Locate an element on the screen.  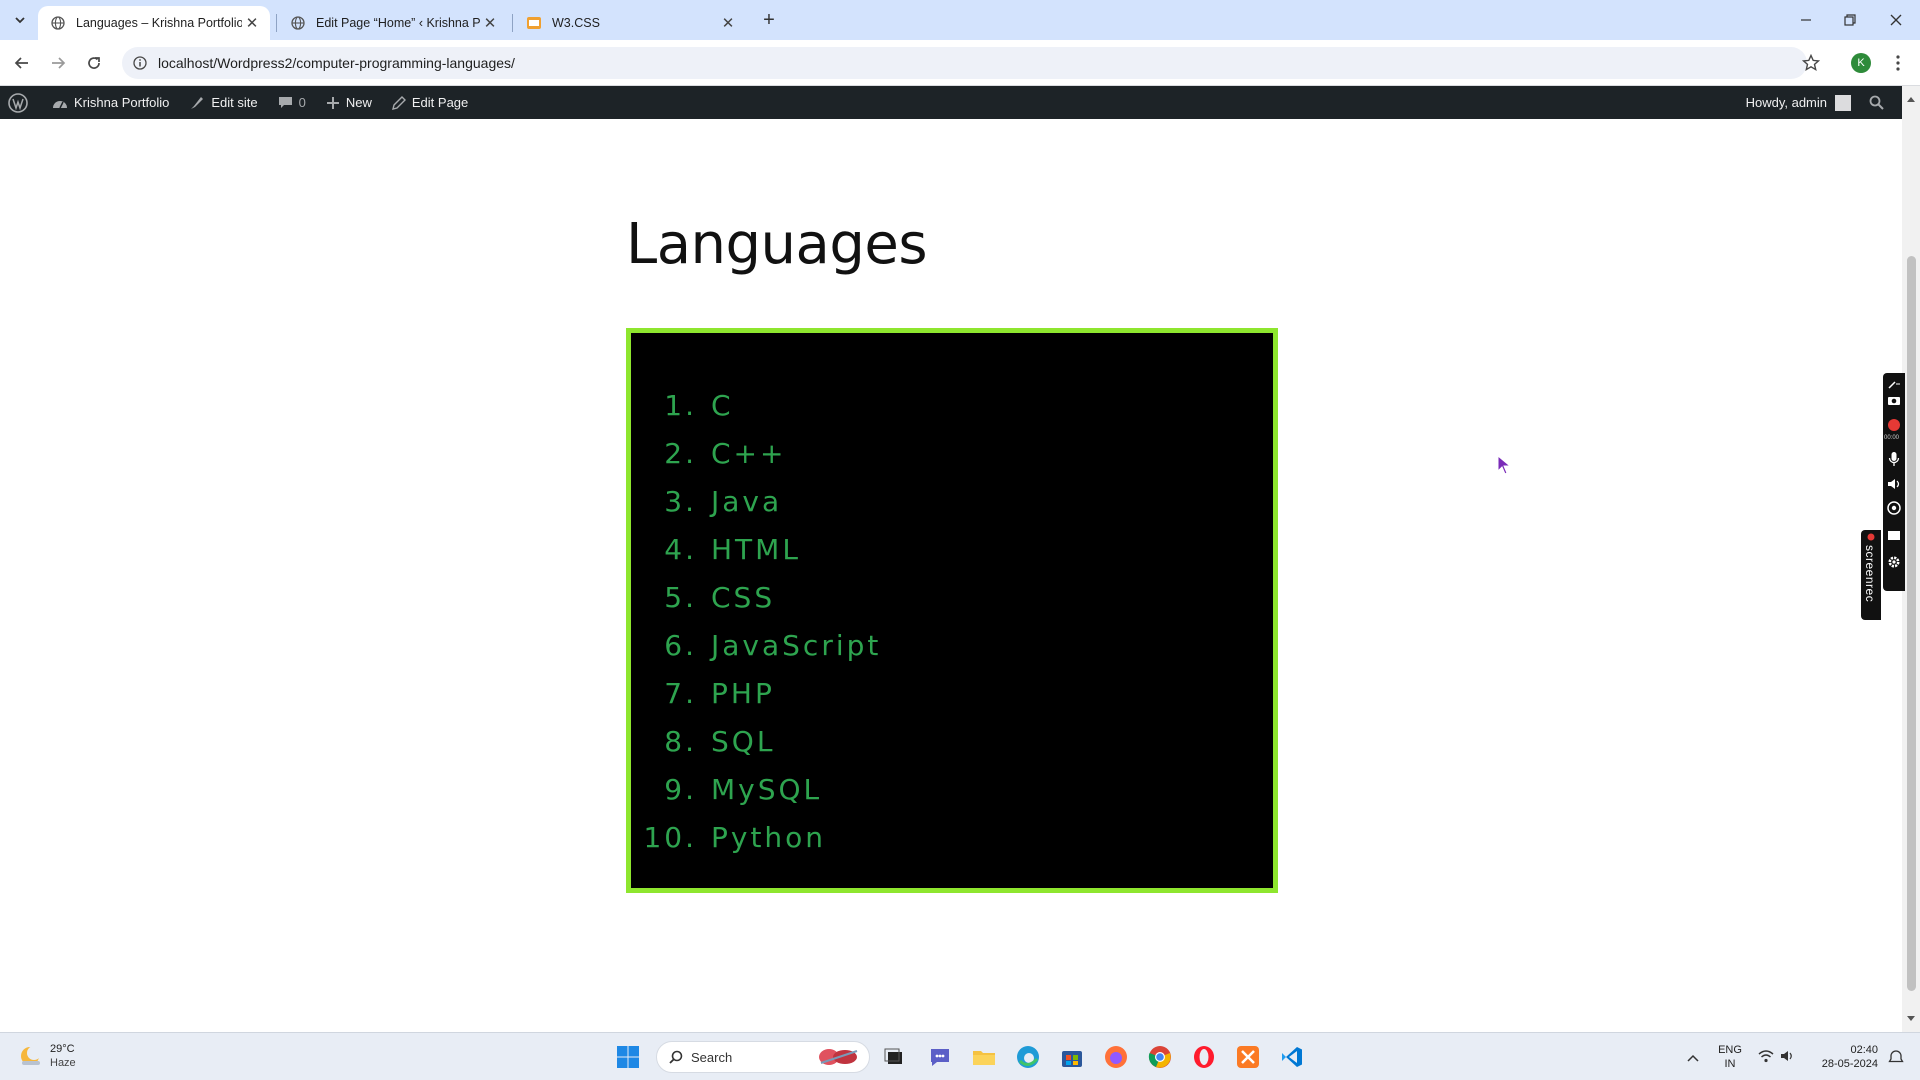
list-item: 7. PHP is located at coordinates (952, 693).